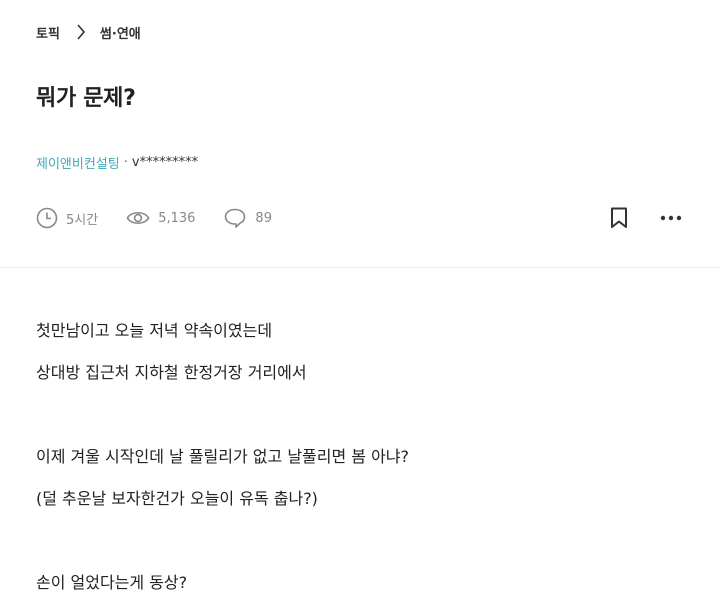  Describe the element at coordinates (154, 330) in the screenshot. I see `body-line: 첫만남이고 오늘 저녁 약속이였는데` at that location.